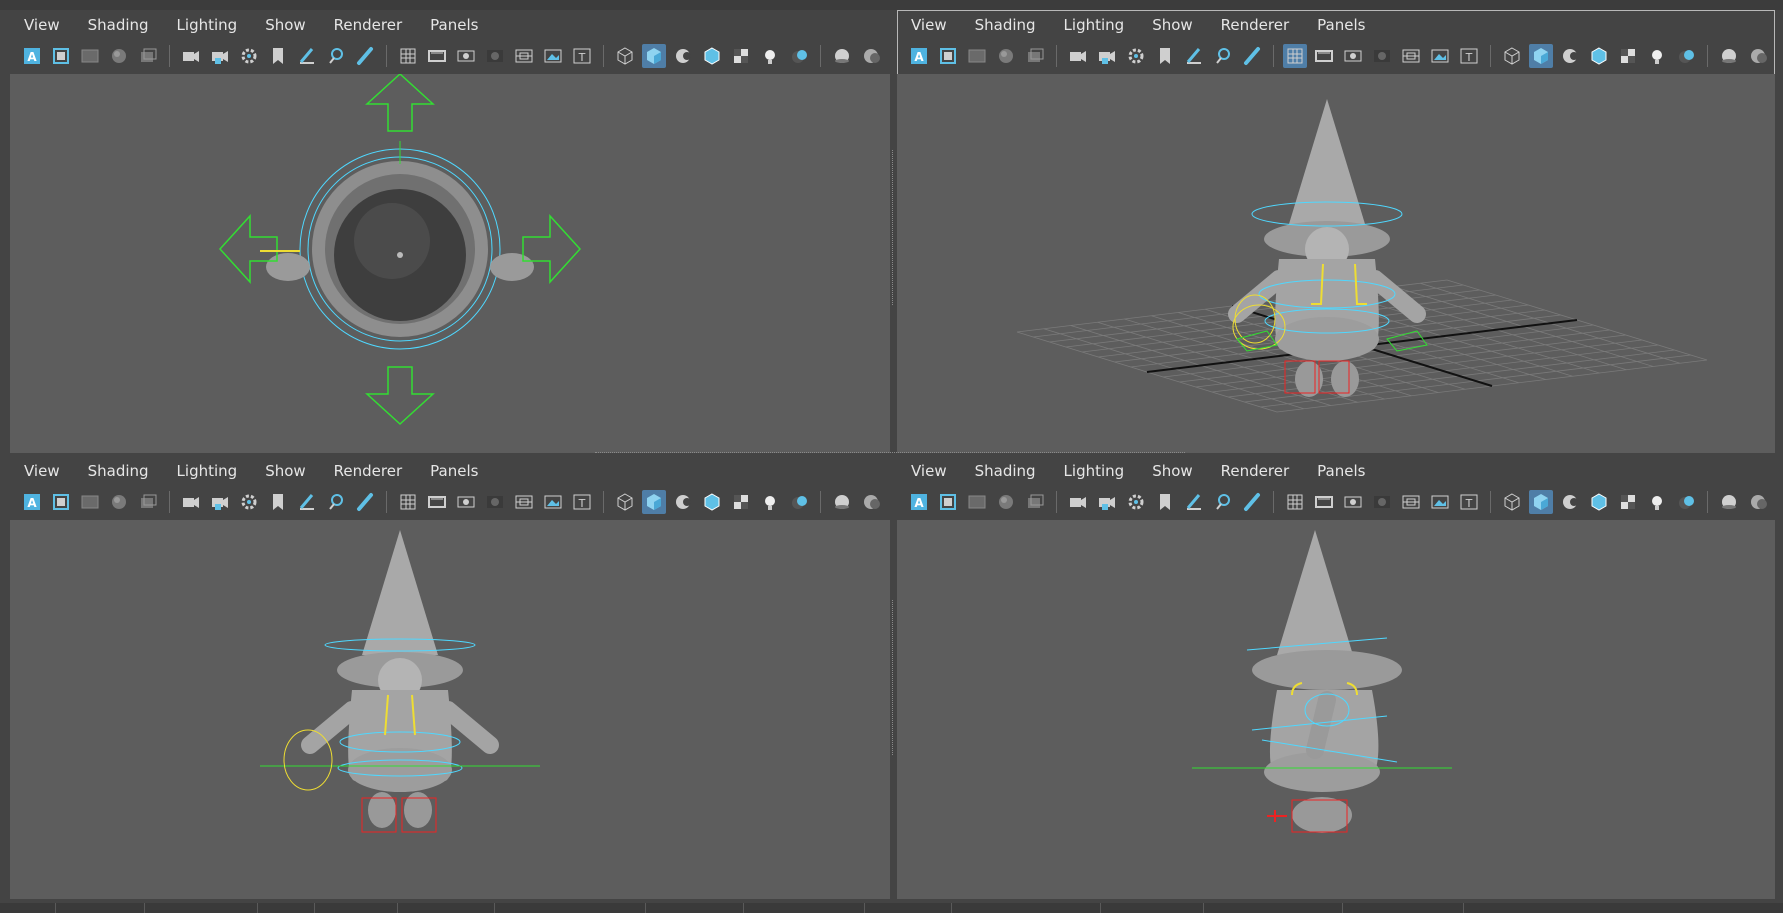  Describe the element at coordinates (890, 453) in the screenshot. I see `horizontal-pane-splitter` at that location.